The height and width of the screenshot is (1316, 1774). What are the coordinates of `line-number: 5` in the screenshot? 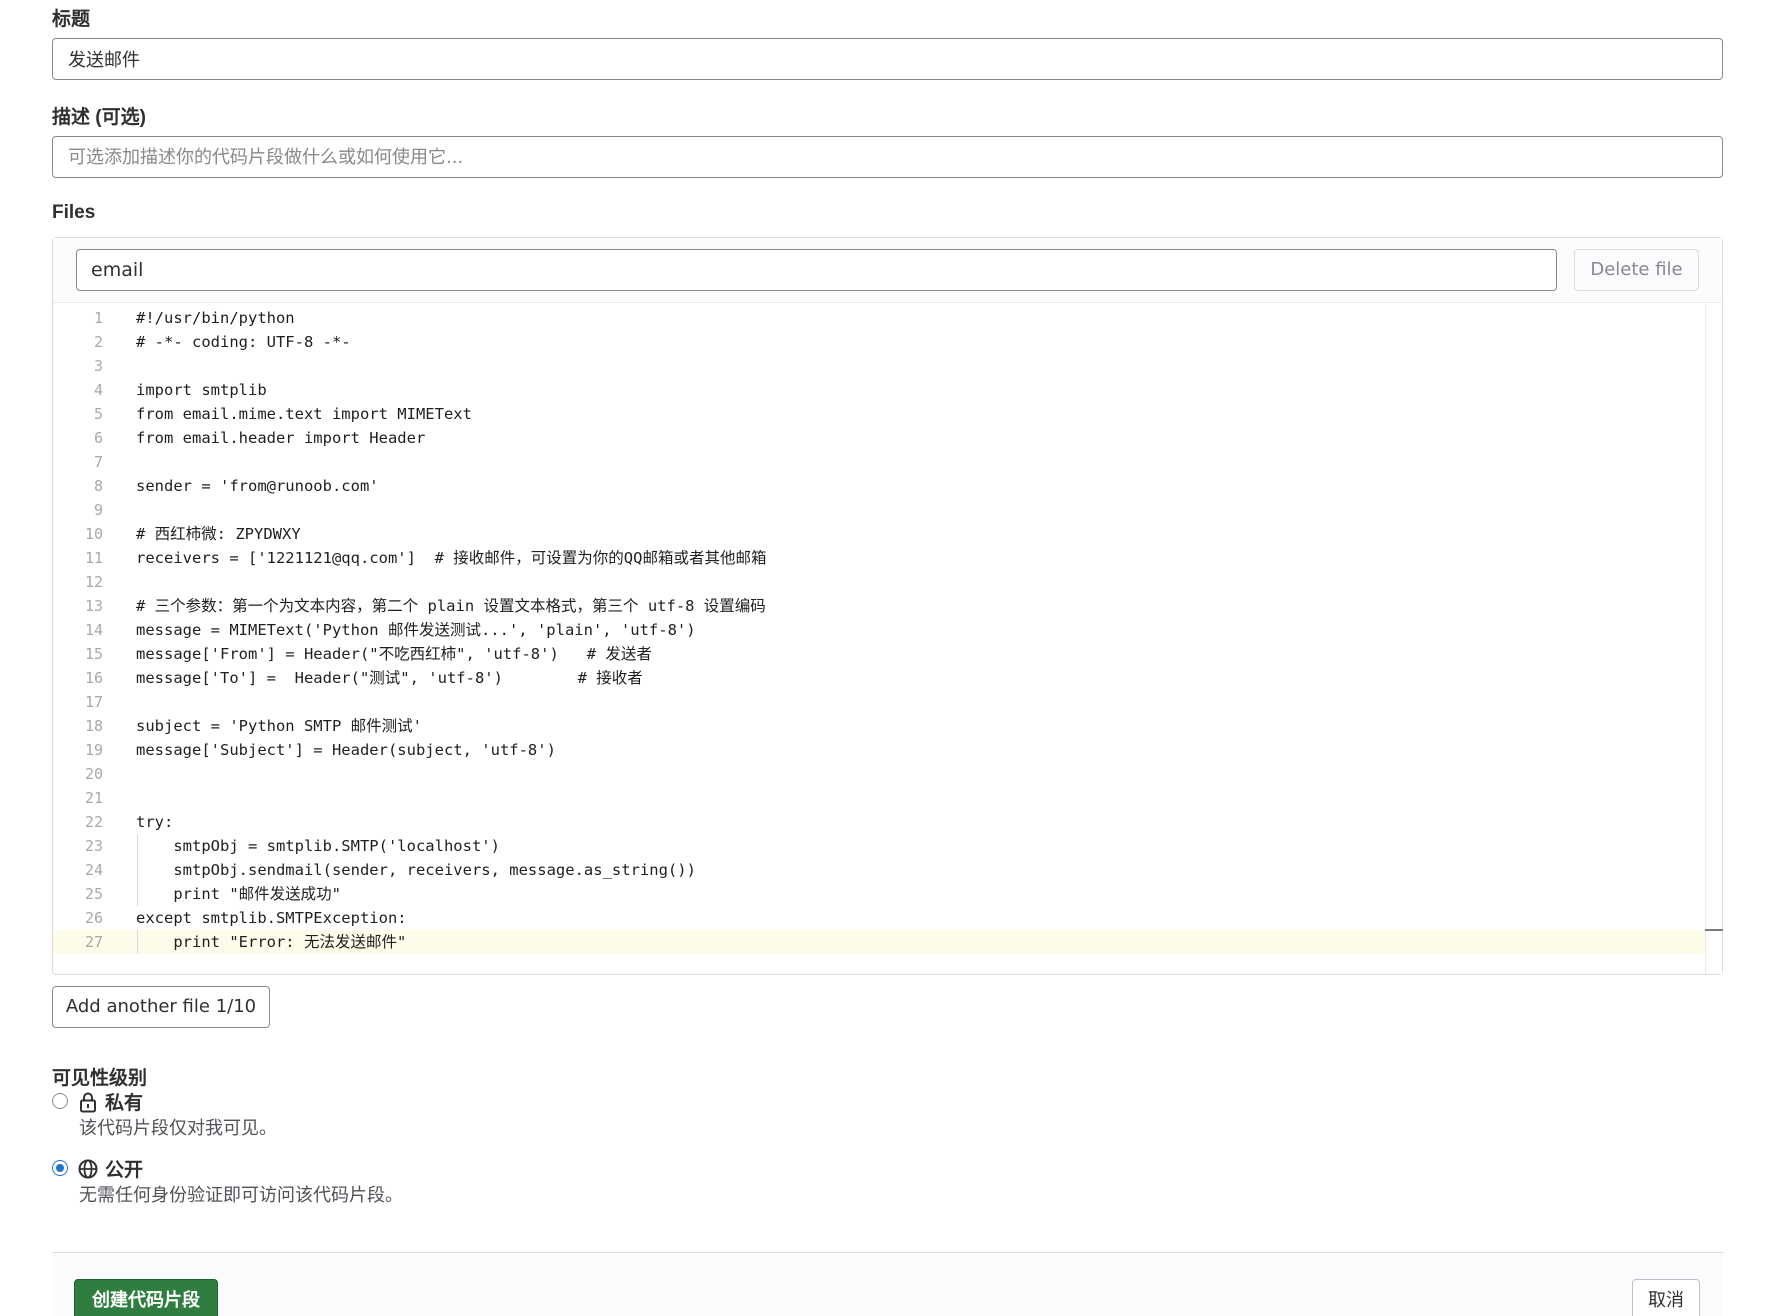 It's located at (98, 414).